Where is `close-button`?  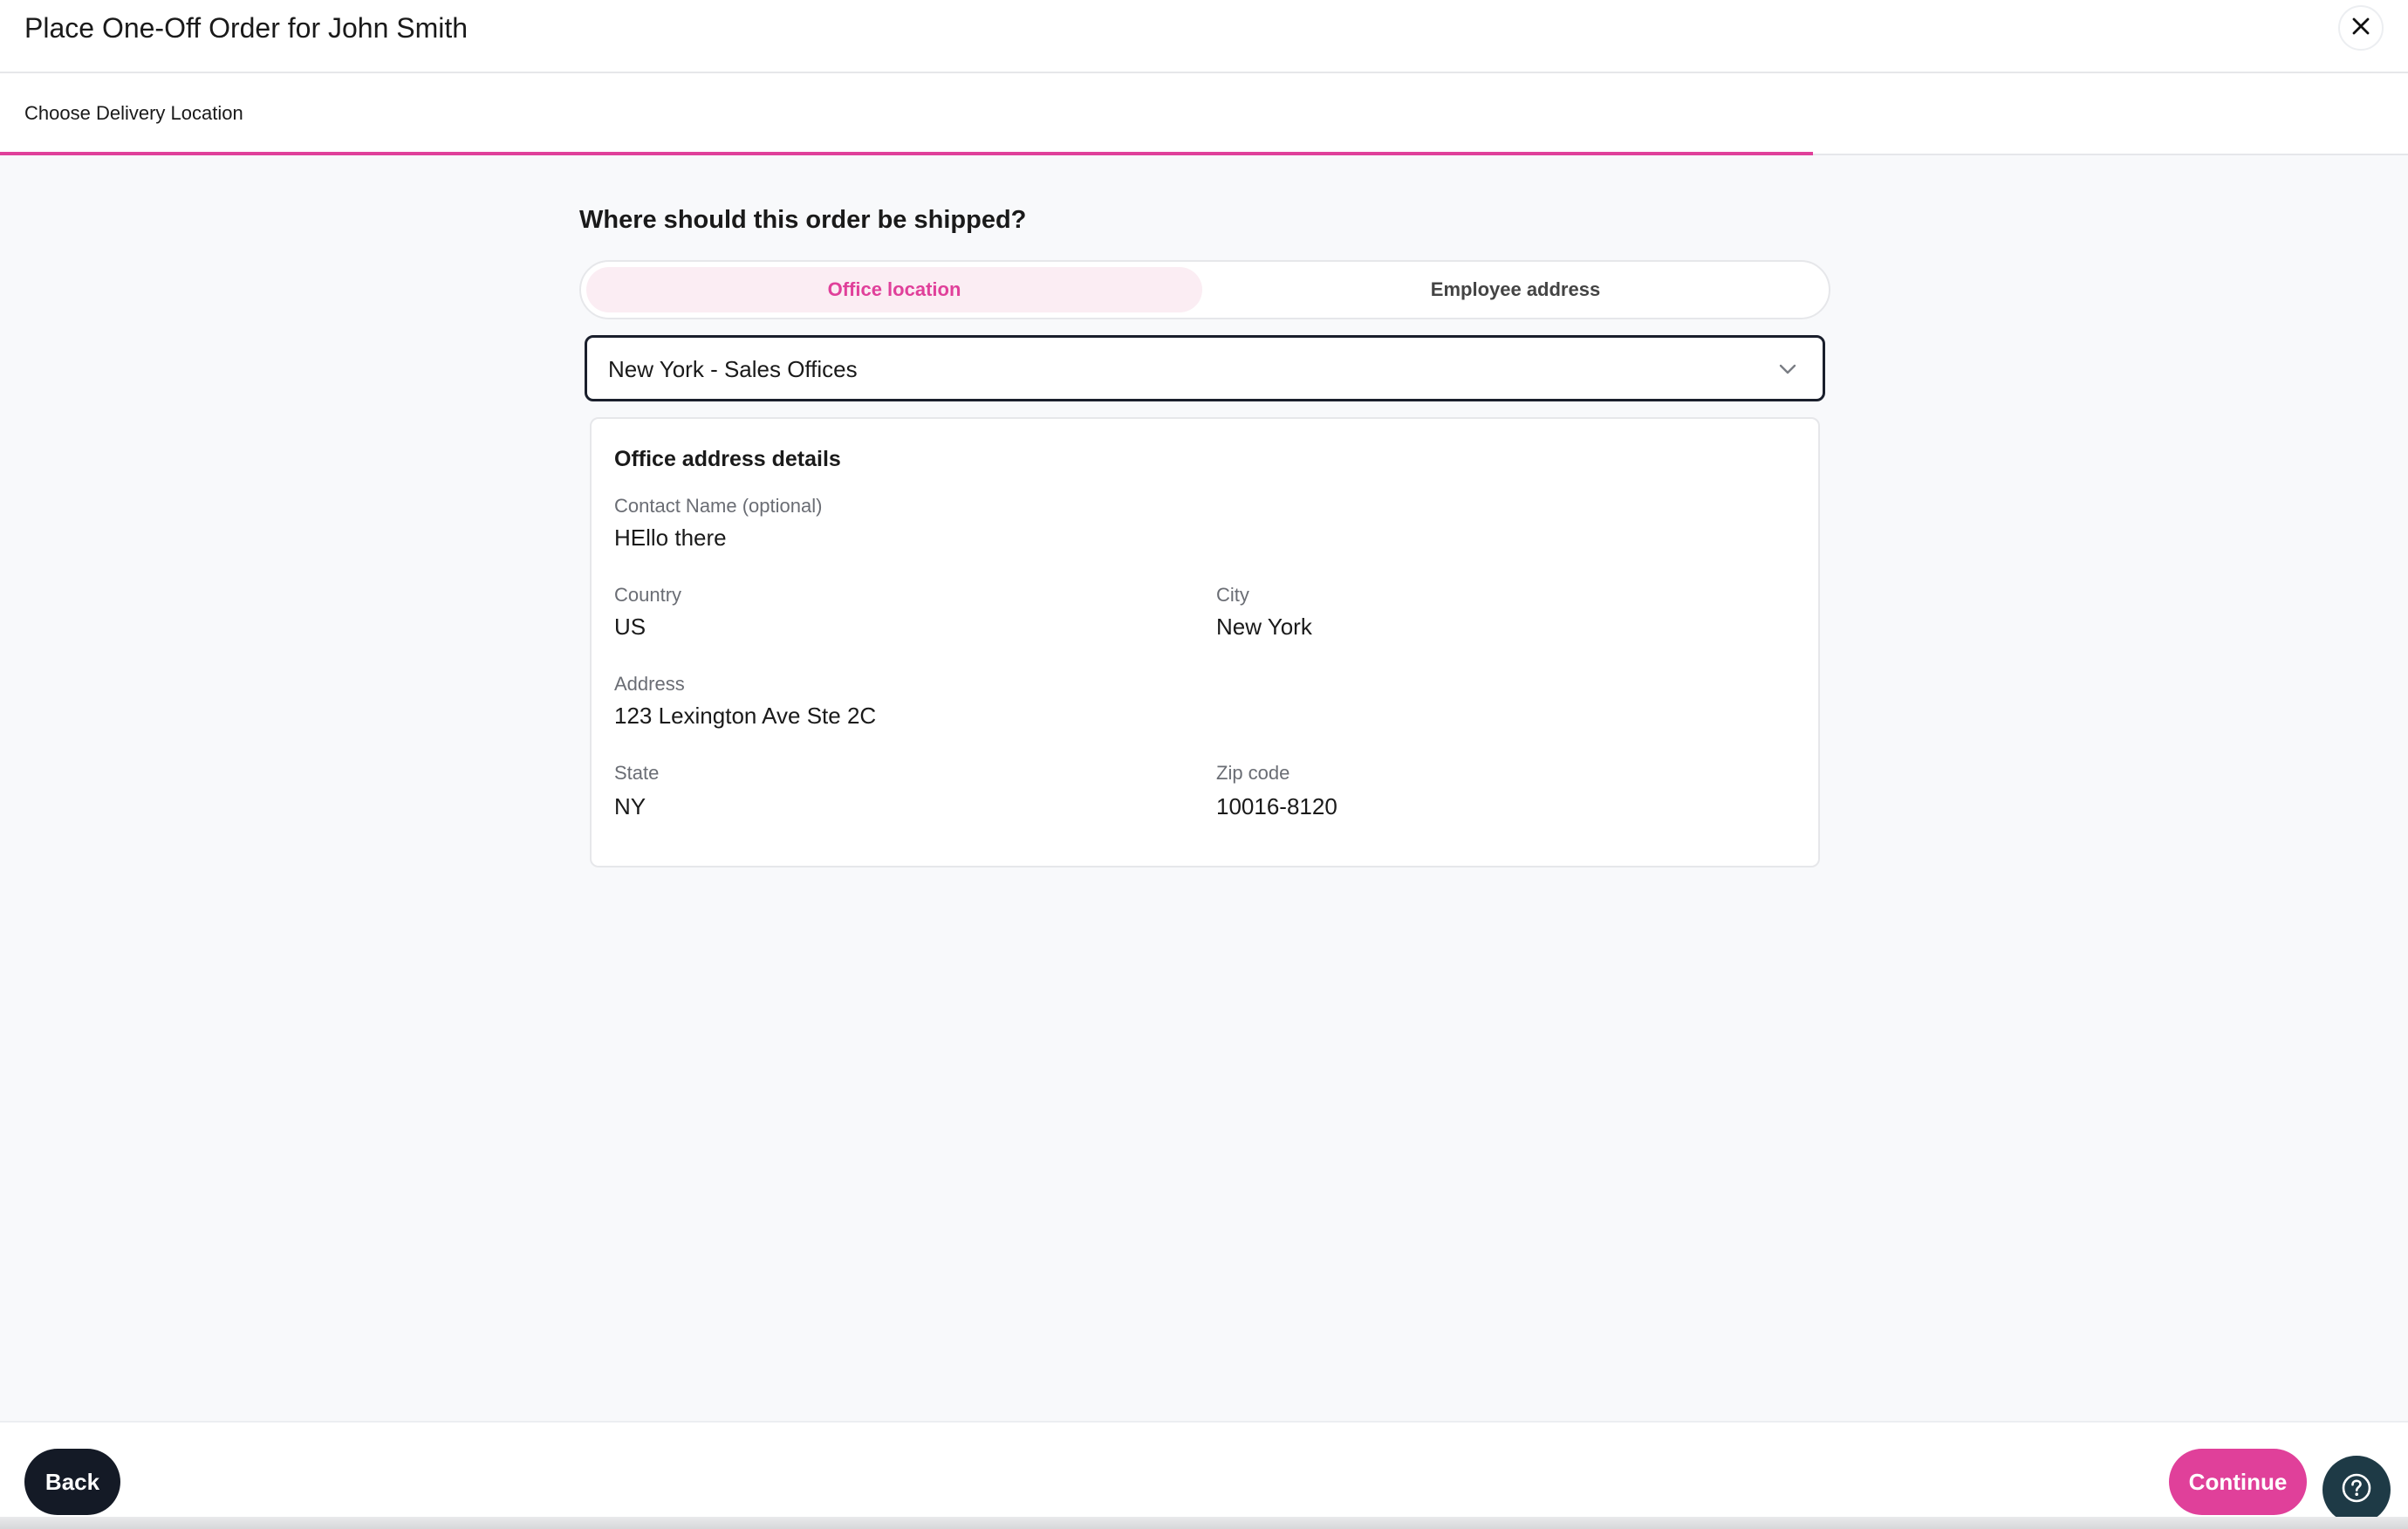
close-button is located at coordinates (2361, 28).